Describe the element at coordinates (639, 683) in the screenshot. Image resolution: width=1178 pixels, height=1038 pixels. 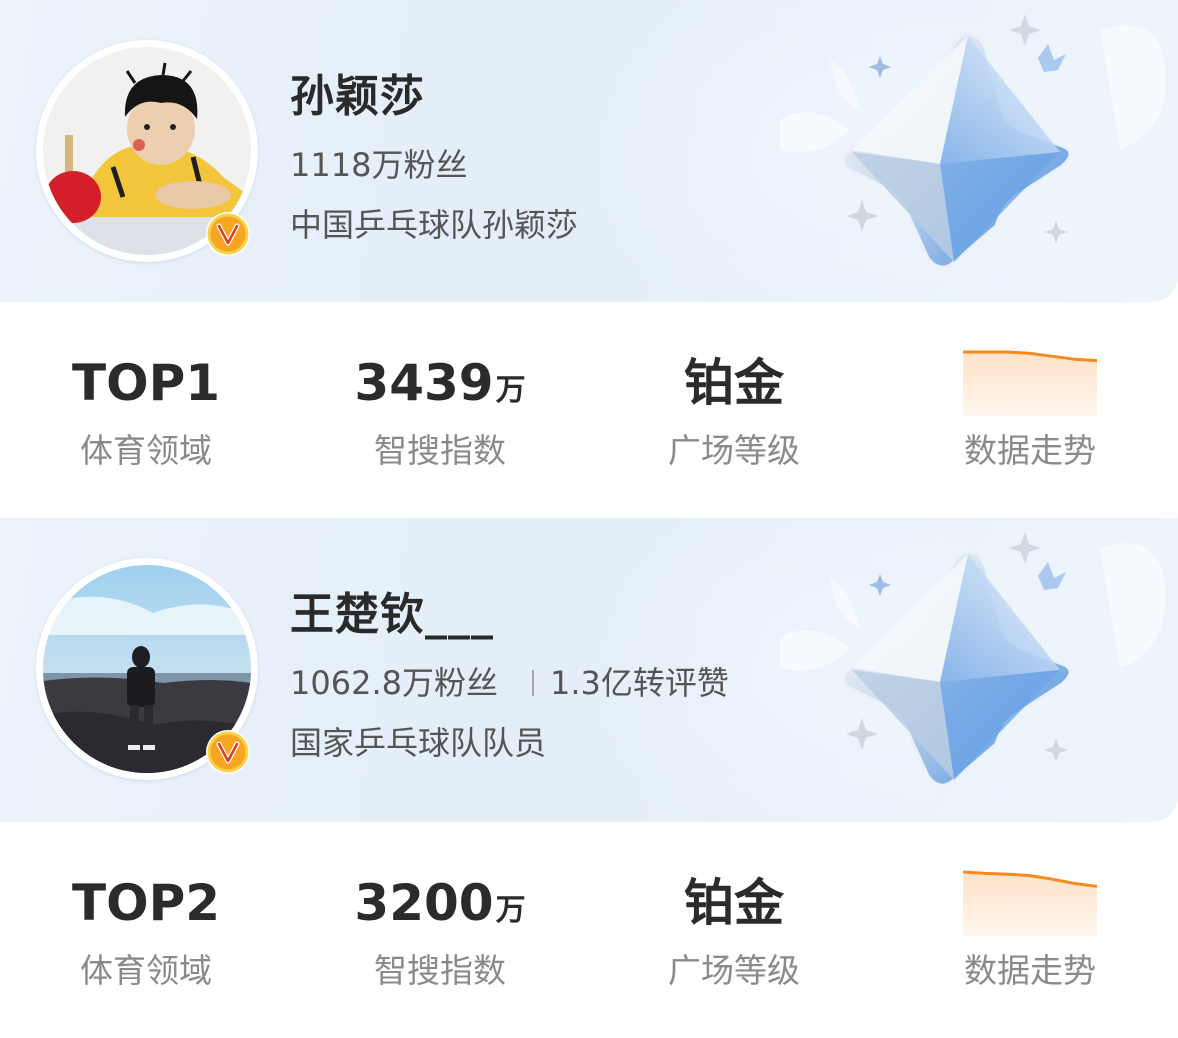
I see `engagement-text: 1.3亿转评赞` at that location.